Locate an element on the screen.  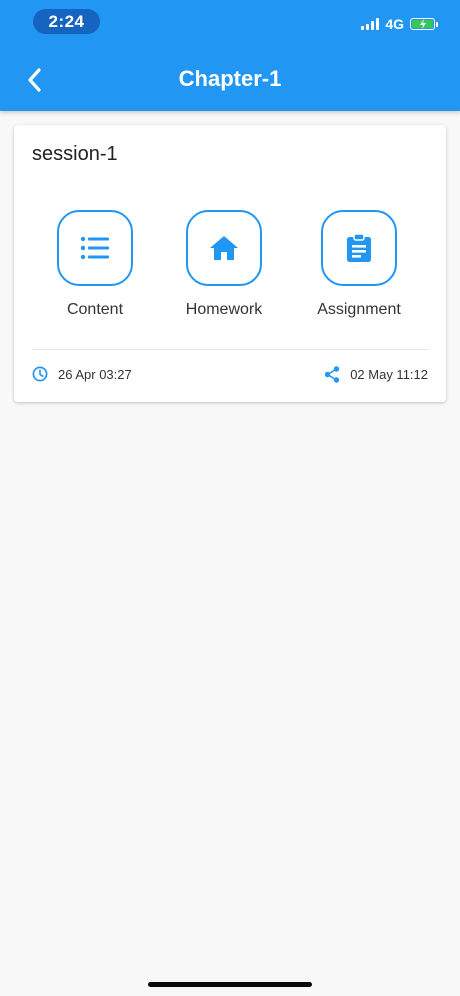
assignment-icon-box is located at coordinates (359, 248).